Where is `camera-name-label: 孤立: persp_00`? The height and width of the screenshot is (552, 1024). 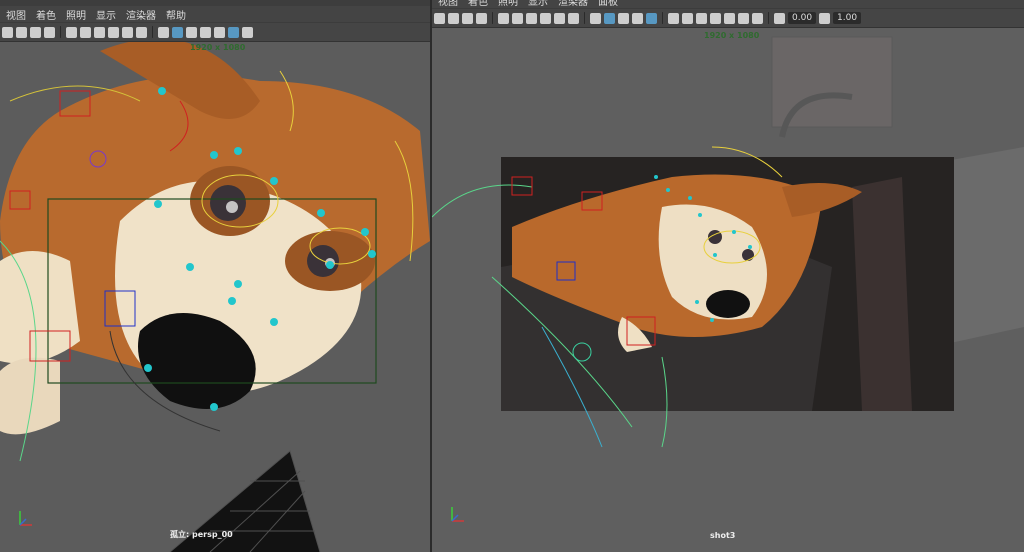
camera-name-label: 孤立: persp_00 is located at coordinates (201, 534).